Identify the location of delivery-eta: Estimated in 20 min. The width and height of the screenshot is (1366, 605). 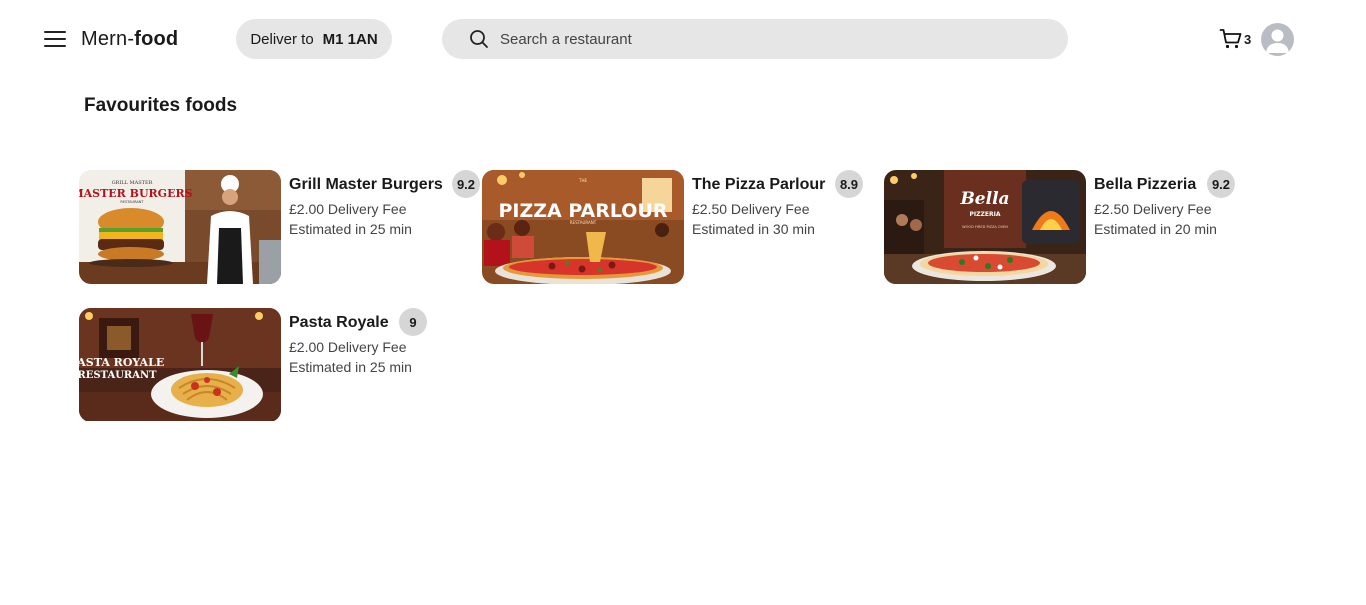
(1155, 229).